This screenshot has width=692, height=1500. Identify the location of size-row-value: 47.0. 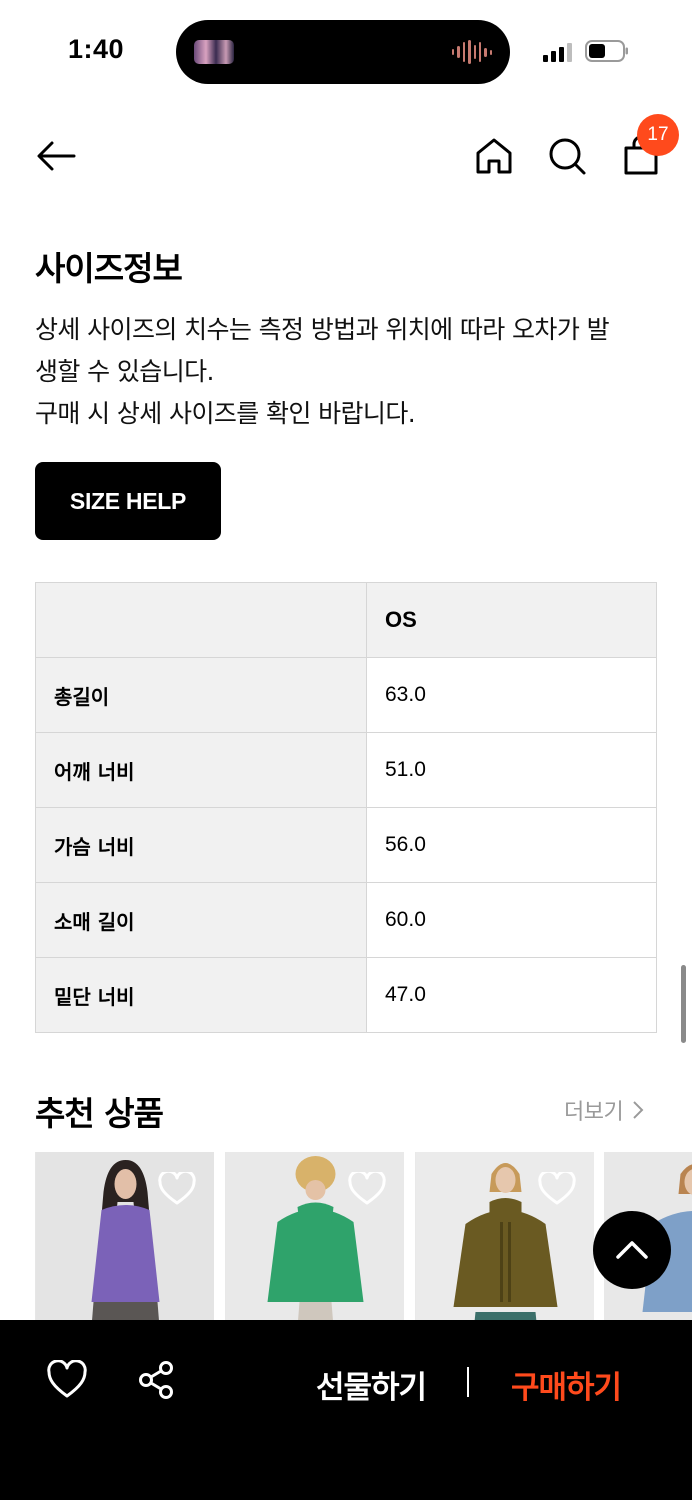
(511, 995).